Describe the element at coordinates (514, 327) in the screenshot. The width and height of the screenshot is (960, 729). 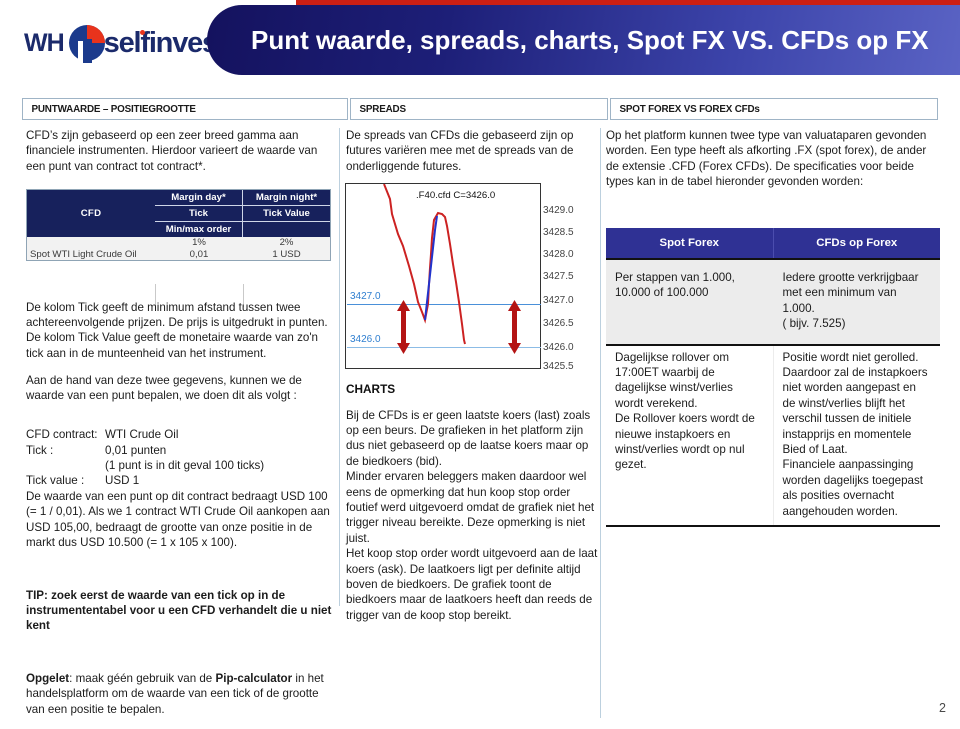
I see `chart-spread-arrow-right` at that location.